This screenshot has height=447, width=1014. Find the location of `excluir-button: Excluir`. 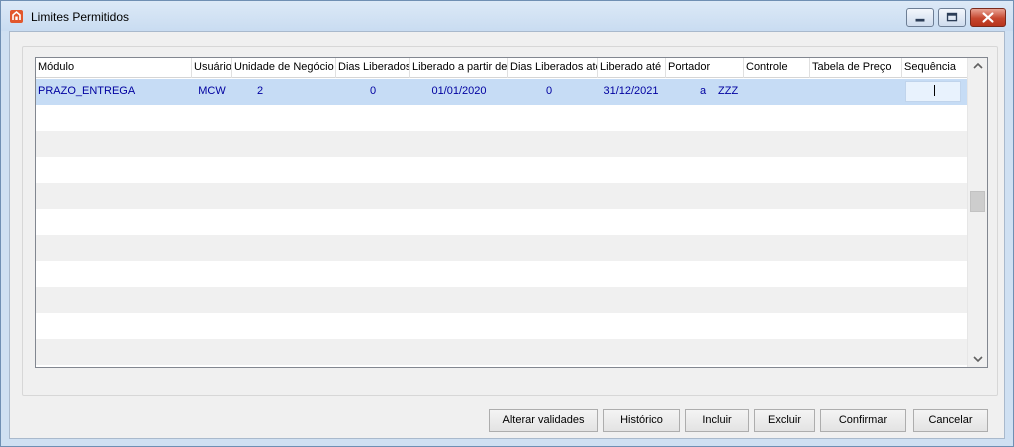

excluir-button: Excluir is located at coordinates (784, 420).